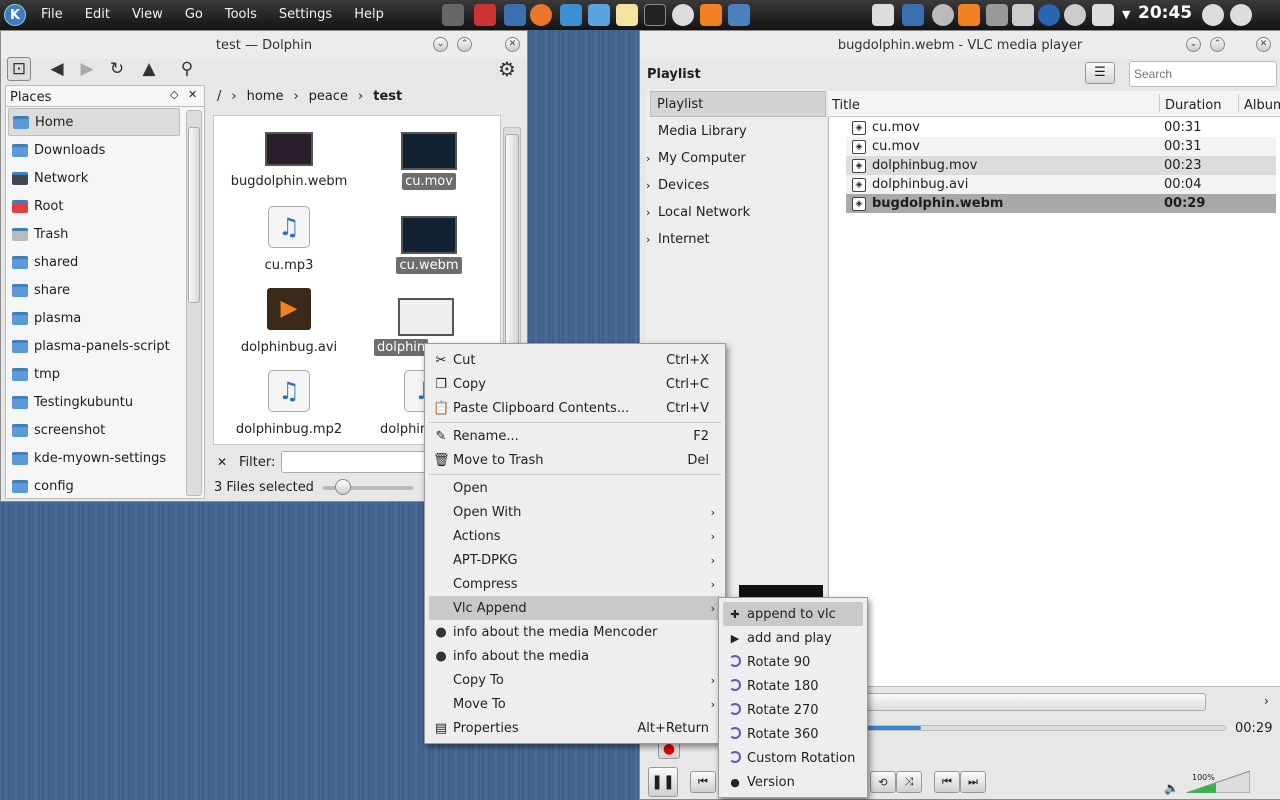 This screenshot has height=800, width=1280. What do you see at coordinates (1263, 44) in the screenshot?
I see `close-button: ✕` at bounding box center [1263, 44].